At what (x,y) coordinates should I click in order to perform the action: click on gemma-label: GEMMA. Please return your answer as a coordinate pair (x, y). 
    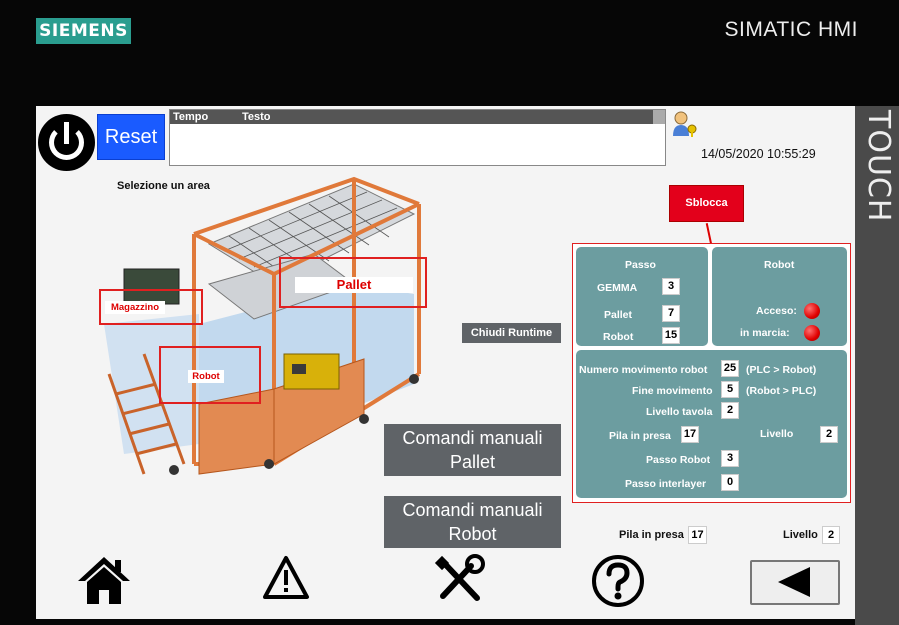
    Looking at the image, I should click on (617, 288).